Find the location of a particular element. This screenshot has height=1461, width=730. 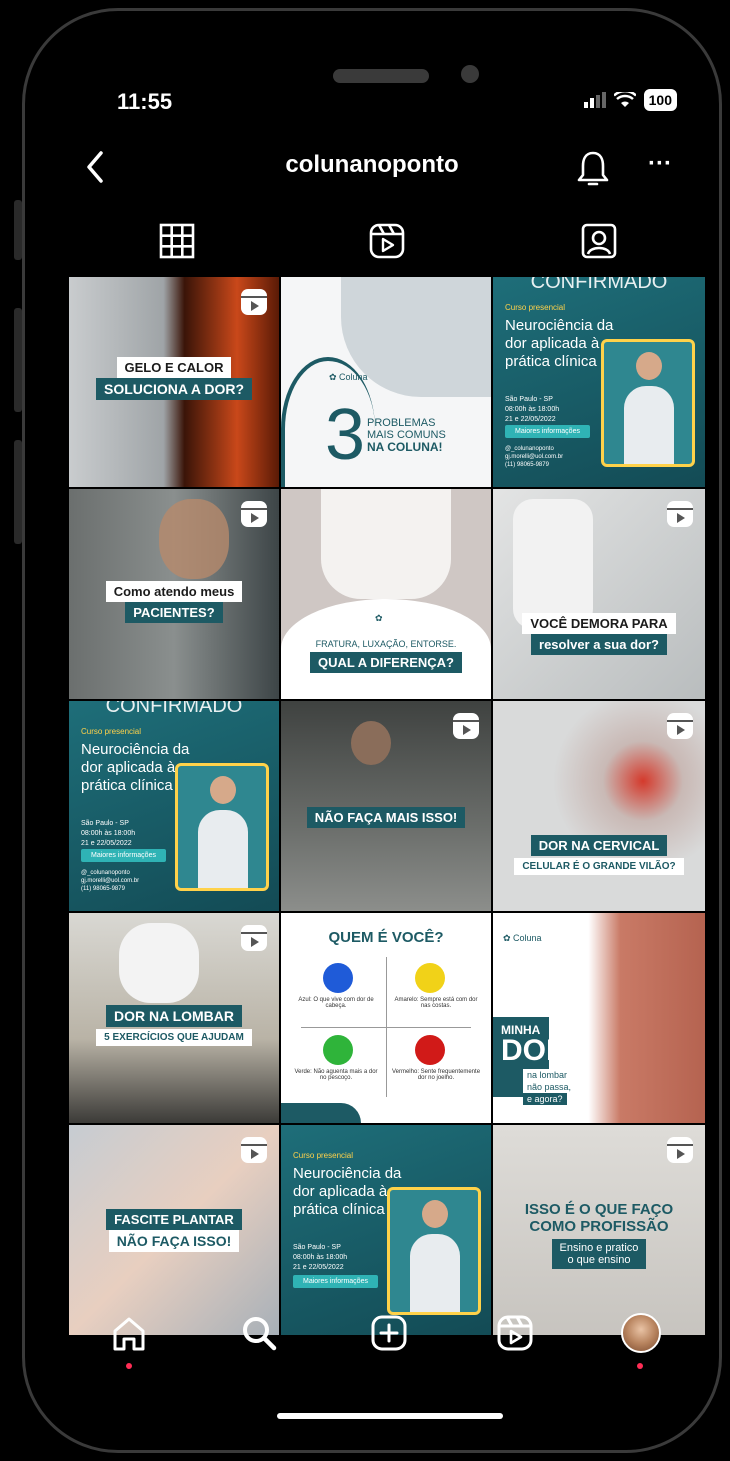

silent-switch is located at coordinates (18, 230).